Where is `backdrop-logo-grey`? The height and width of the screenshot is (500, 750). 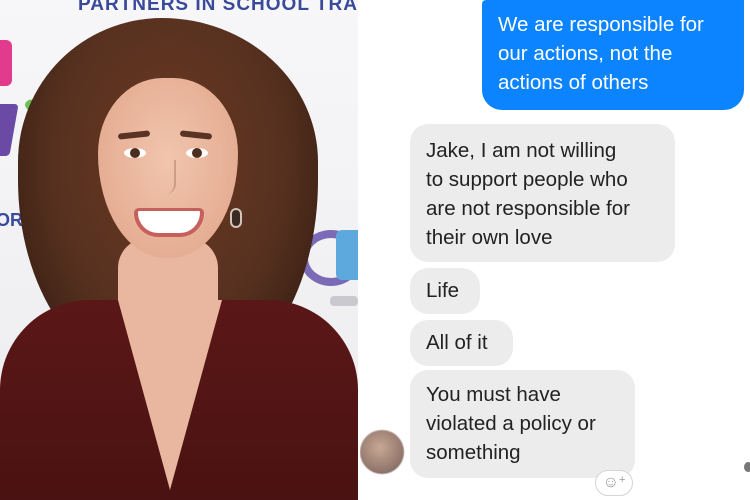 backdrop-logo-grey is located at coordinates (344, 301).